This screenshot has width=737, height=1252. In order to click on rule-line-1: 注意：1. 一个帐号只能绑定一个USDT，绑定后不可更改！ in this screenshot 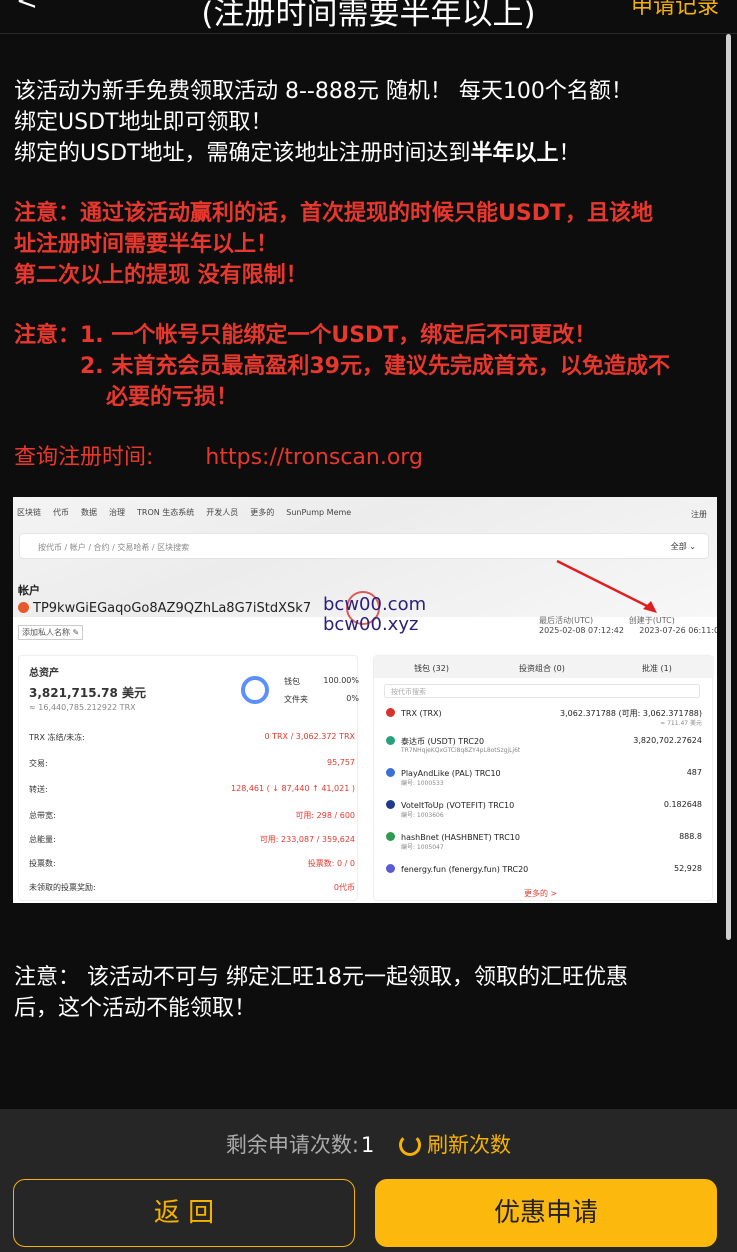, I will do `click(305, 335)`.